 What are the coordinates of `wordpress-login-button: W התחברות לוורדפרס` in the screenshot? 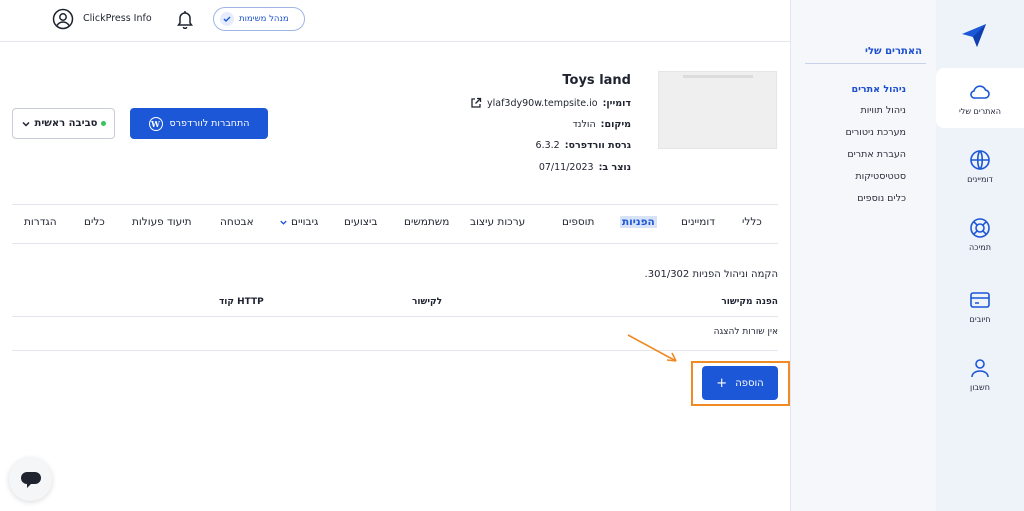 It's located at (199, 123).